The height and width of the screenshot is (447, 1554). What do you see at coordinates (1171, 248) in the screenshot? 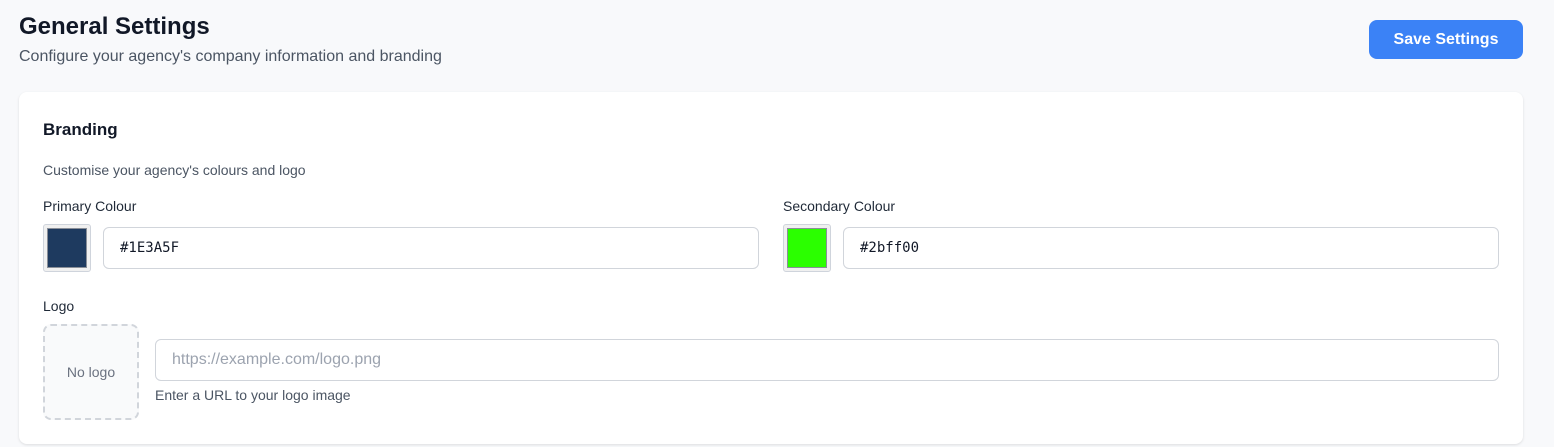
I see `secondary-colour-input` at bounding box center [1171, 248].